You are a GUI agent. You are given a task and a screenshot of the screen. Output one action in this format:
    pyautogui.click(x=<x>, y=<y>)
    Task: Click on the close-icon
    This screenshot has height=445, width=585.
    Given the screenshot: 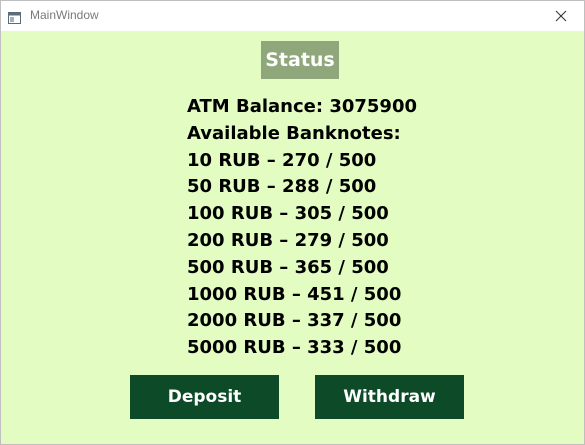 What is the action you would take?
    pyautogui.click(x=561, y=16)
    